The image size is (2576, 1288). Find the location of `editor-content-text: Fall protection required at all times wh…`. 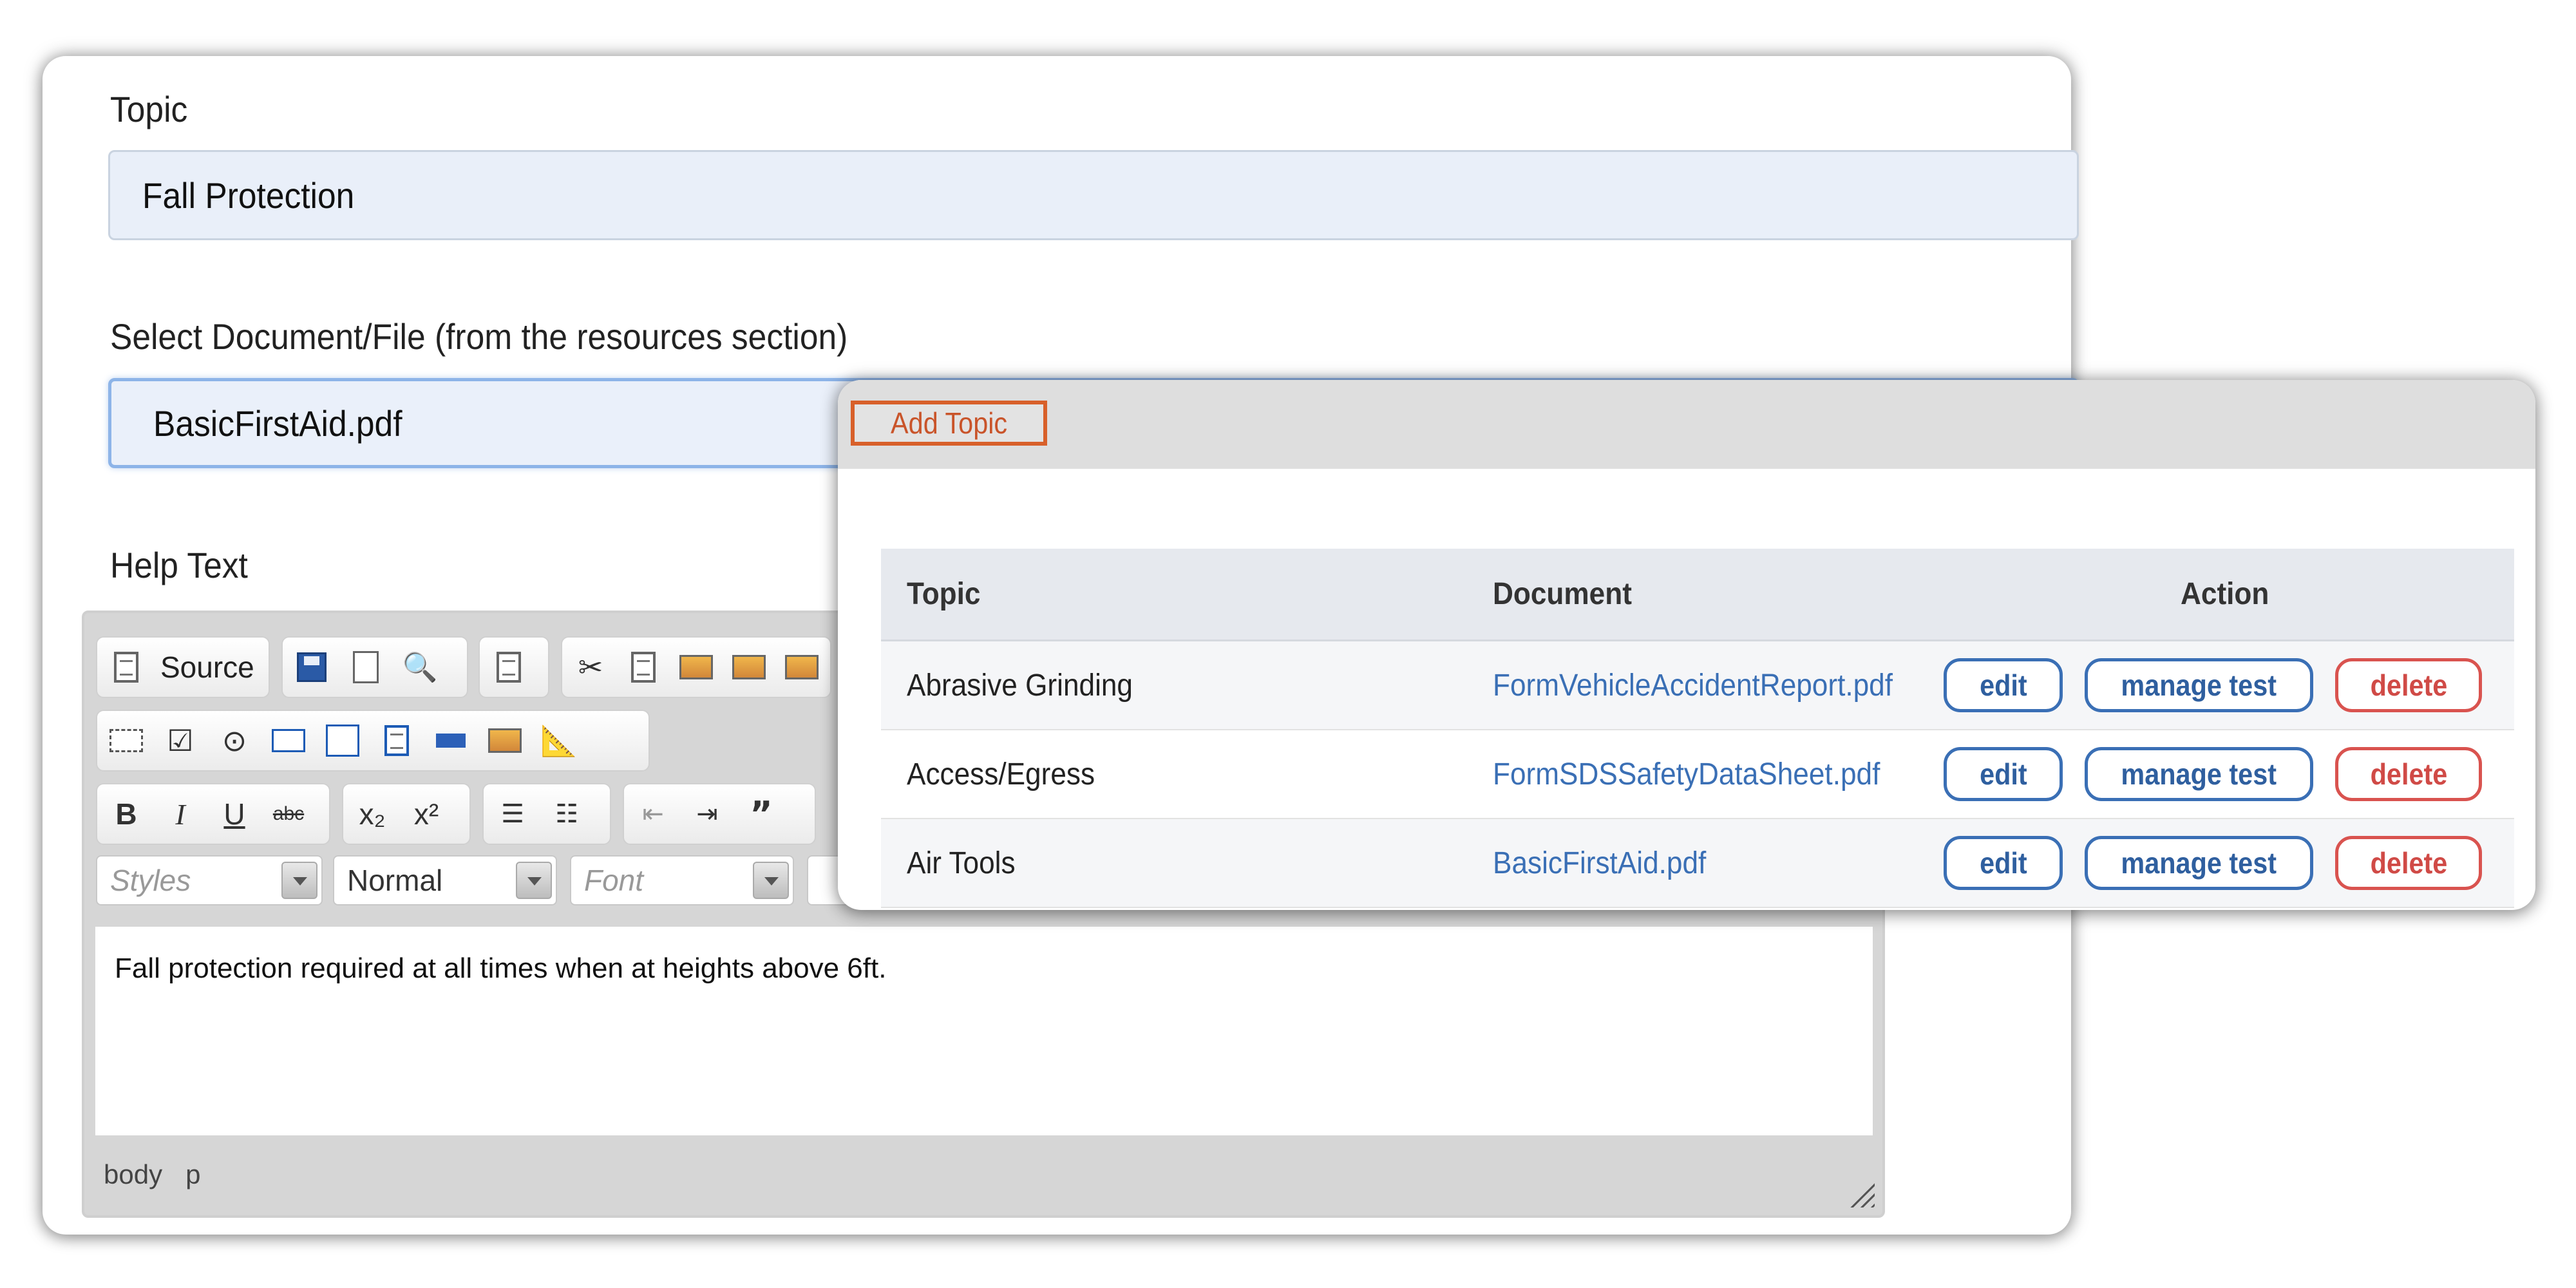

editor-content-text: Fall protection required at all times wh… is located at coordinates (501, 968).